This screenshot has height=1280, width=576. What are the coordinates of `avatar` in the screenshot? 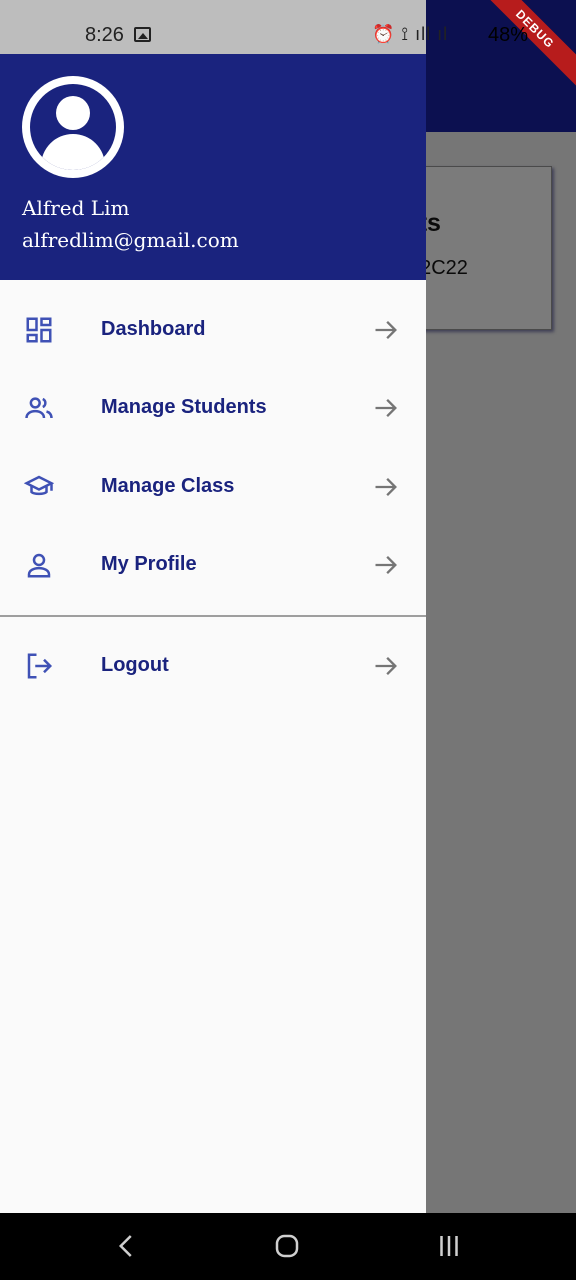 It's located at (73, 127).